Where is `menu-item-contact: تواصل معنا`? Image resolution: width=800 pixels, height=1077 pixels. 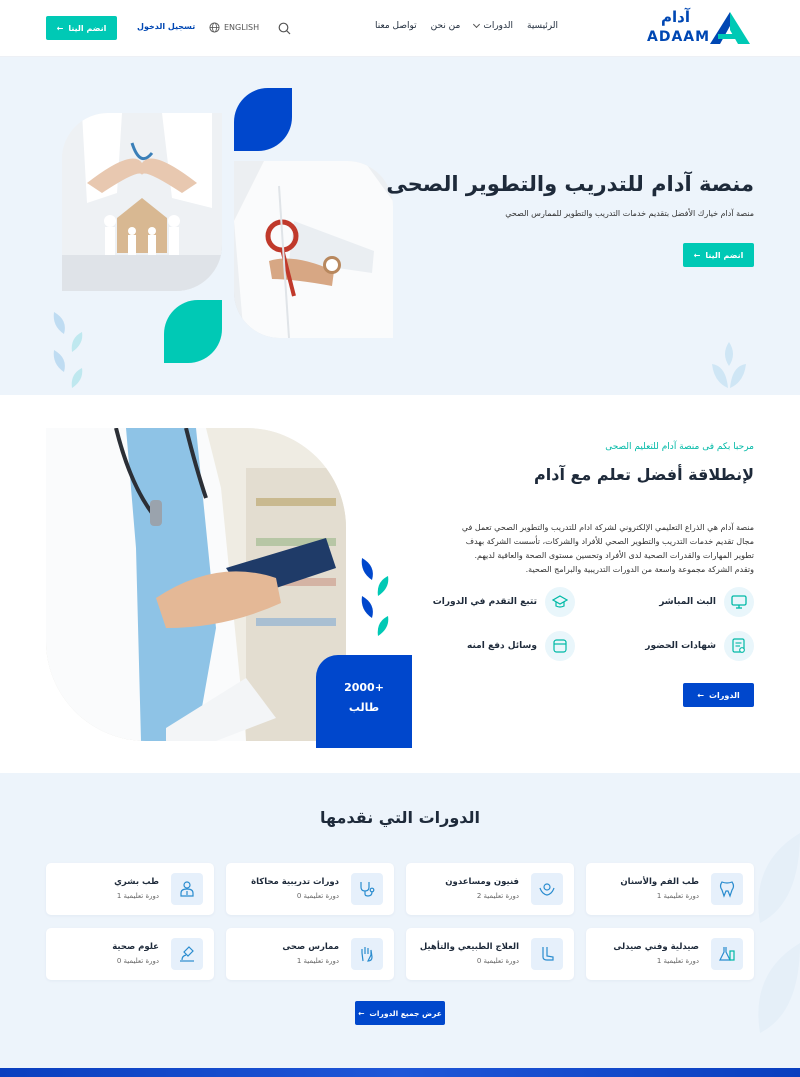 menu-item-contact: تواصل معنا is located at coordinates (396, 26).